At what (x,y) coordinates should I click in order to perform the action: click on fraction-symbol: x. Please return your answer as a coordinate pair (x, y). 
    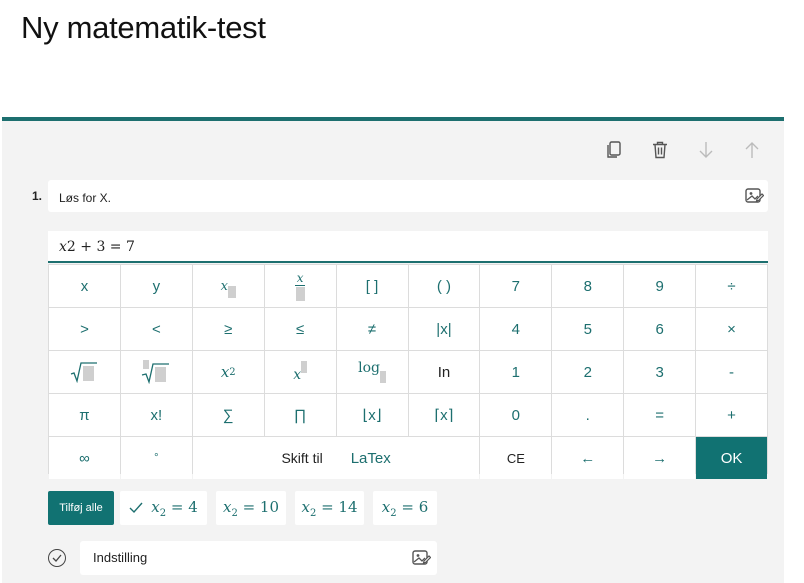
    Looking at the image, I should click on (300, 286).